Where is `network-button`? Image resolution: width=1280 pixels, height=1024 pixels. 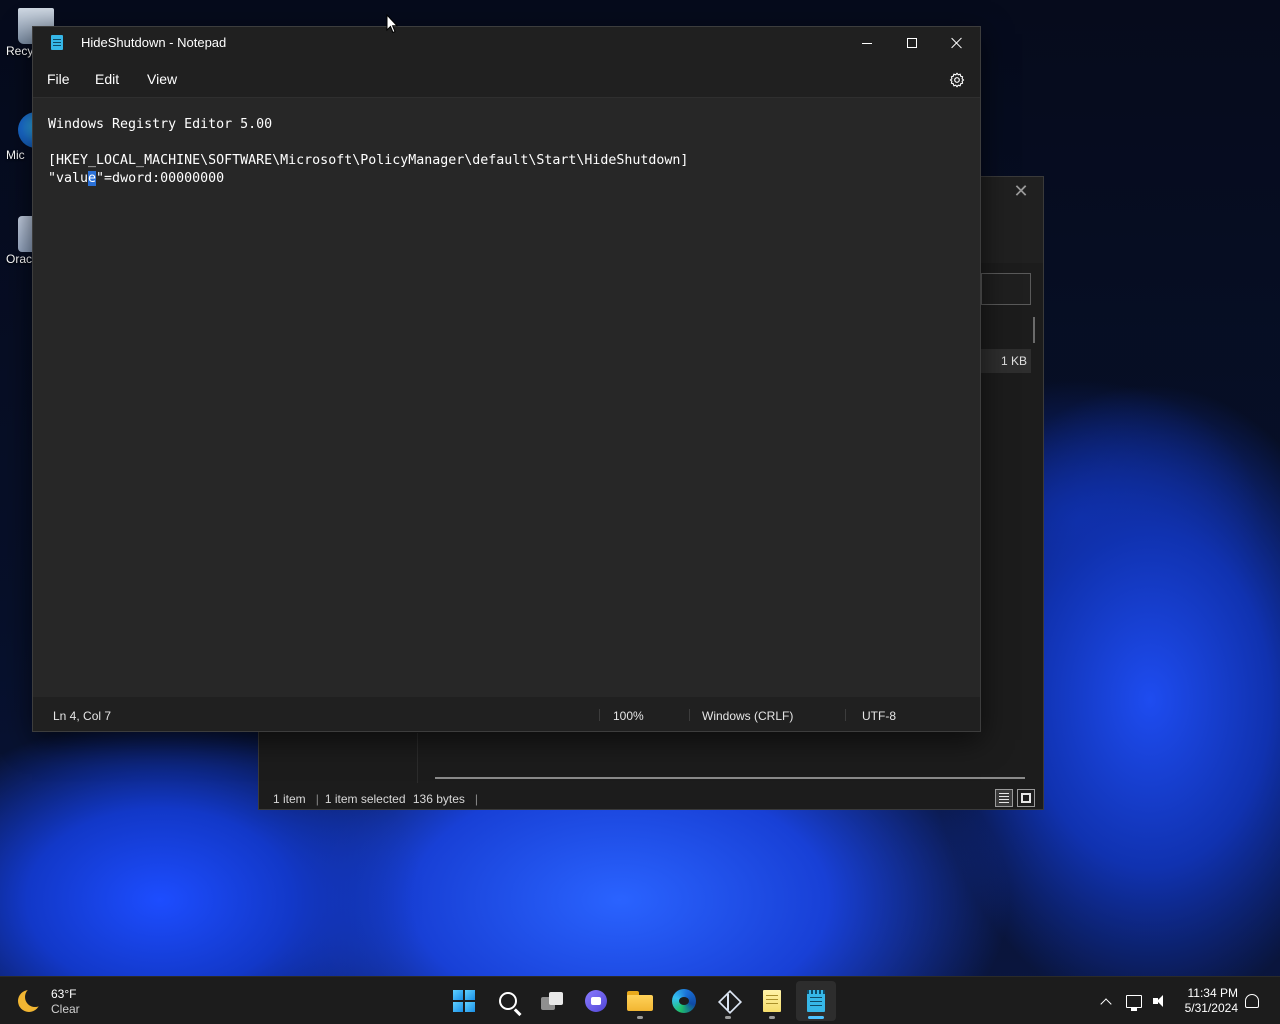 network-button is located at coordinates (1134, 1001).